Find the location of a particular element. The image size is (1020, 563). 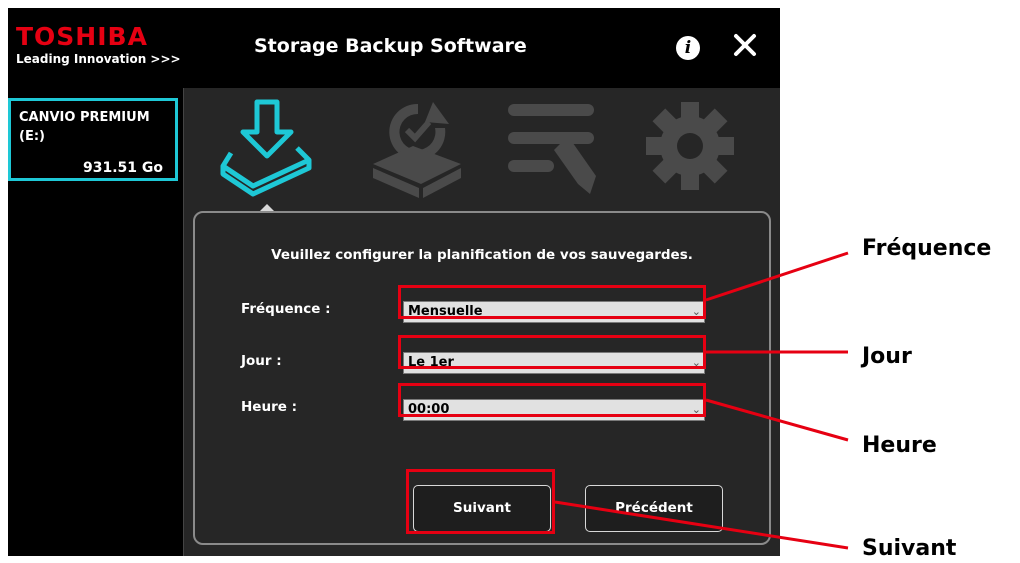

day-callout: Jour is located at coordinates (887, 356).